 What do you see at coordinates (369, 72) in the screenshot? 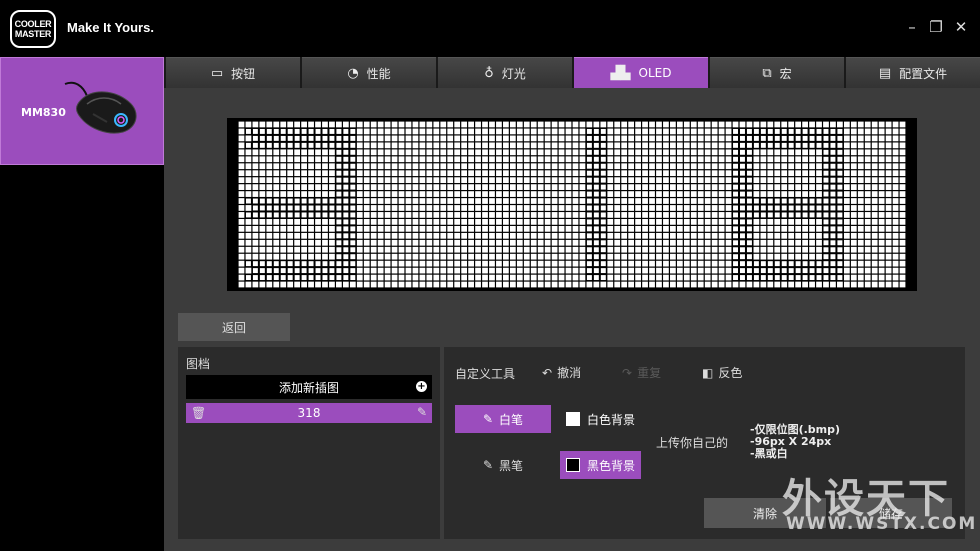
I see `tab-performance: ◔ 性能` at bounding box center [369, 72].